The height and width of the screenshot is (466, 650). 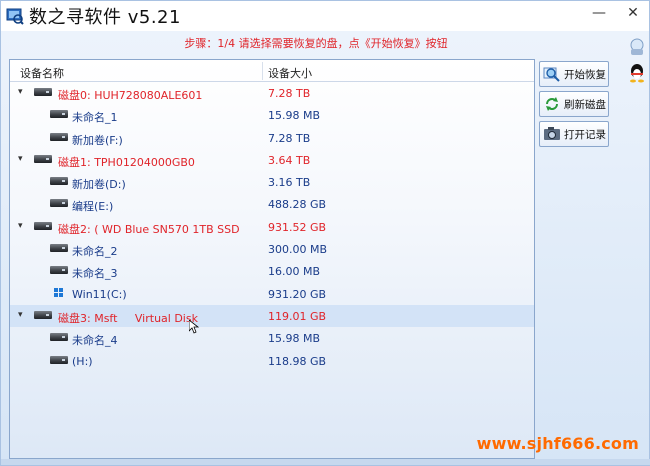 I want to click on partition-name: (H:), so click(x=82, y=361).